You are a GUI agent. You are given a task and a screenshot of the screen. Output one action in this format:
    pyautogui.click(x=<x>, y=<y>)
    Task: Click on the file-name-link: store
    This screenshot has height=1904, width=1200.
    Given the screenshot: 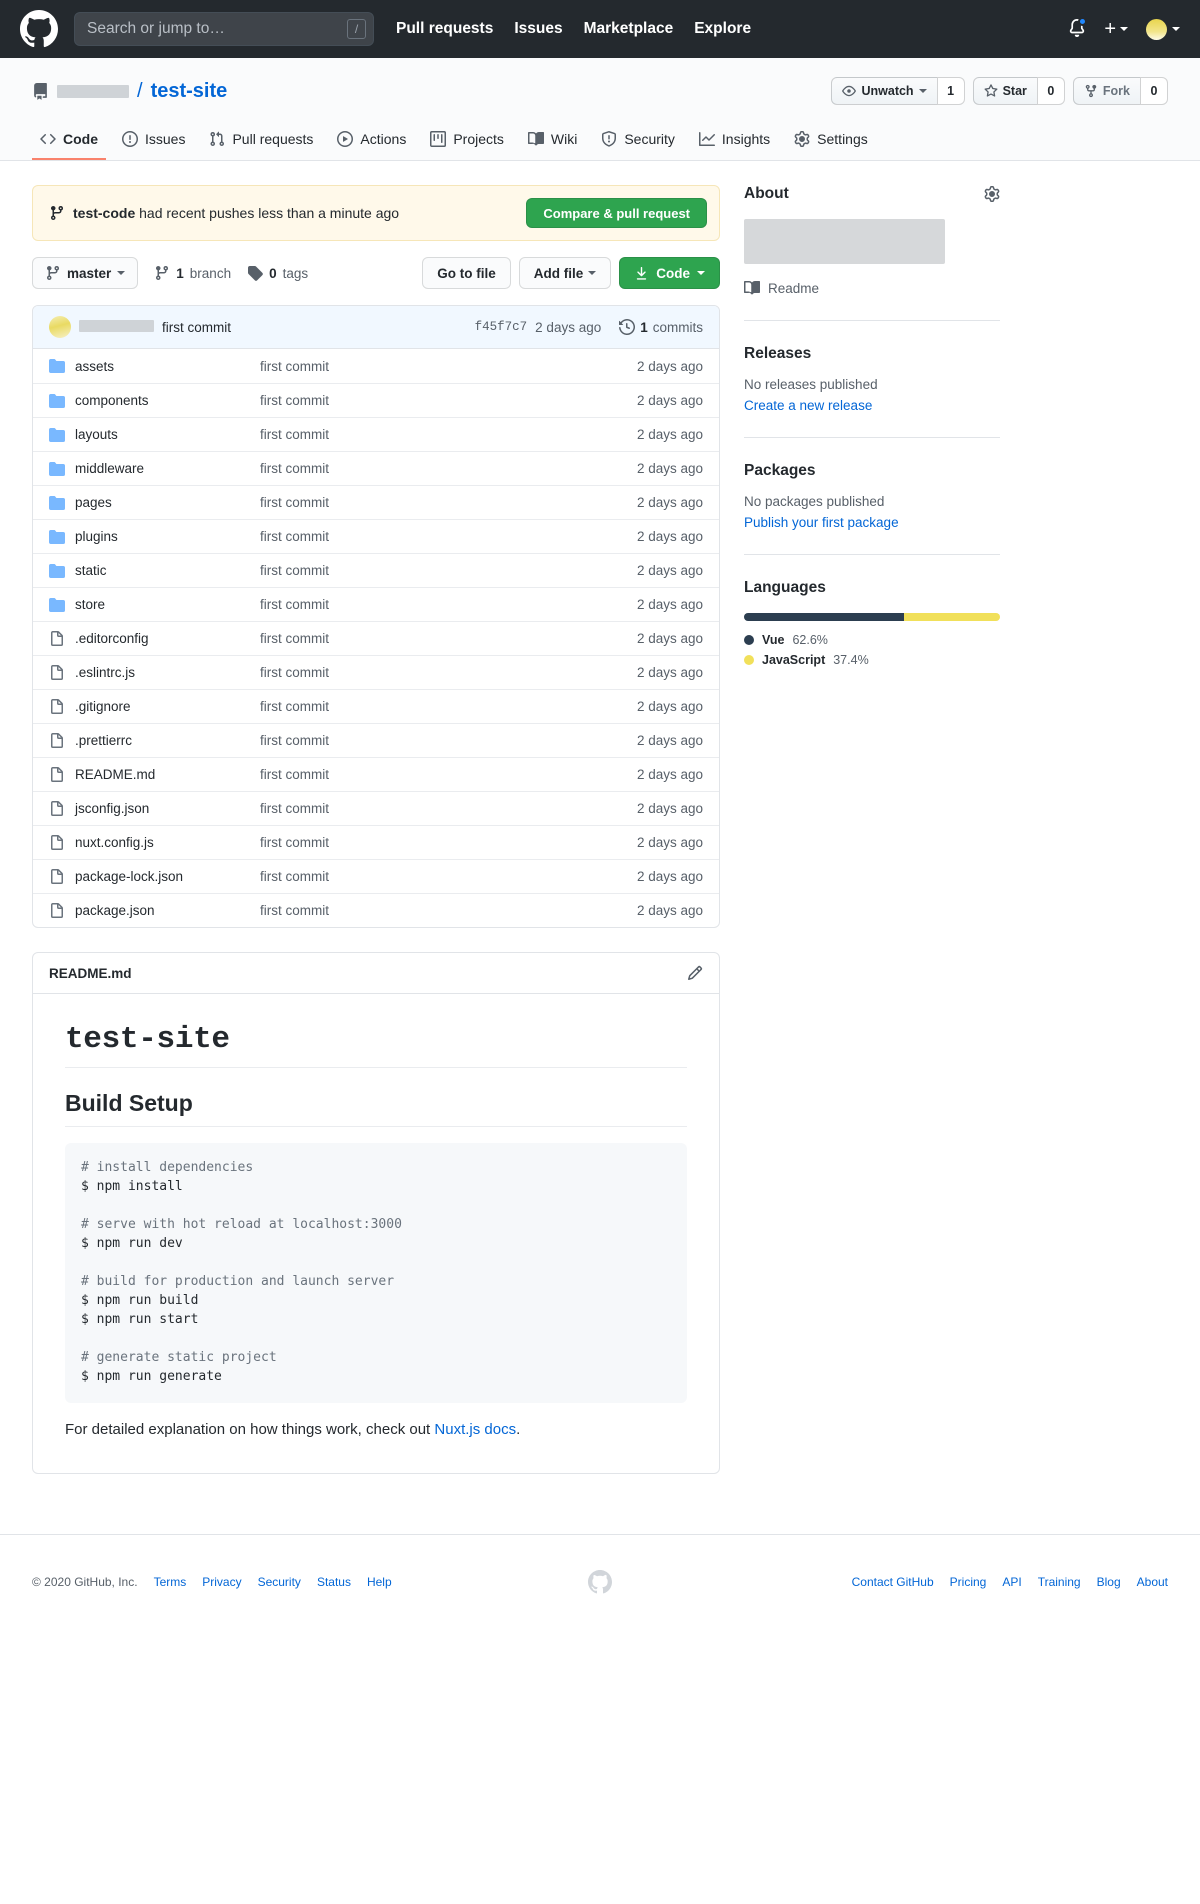 What is the action you would take?
    pyautogui.click(x=167, y=604)
    